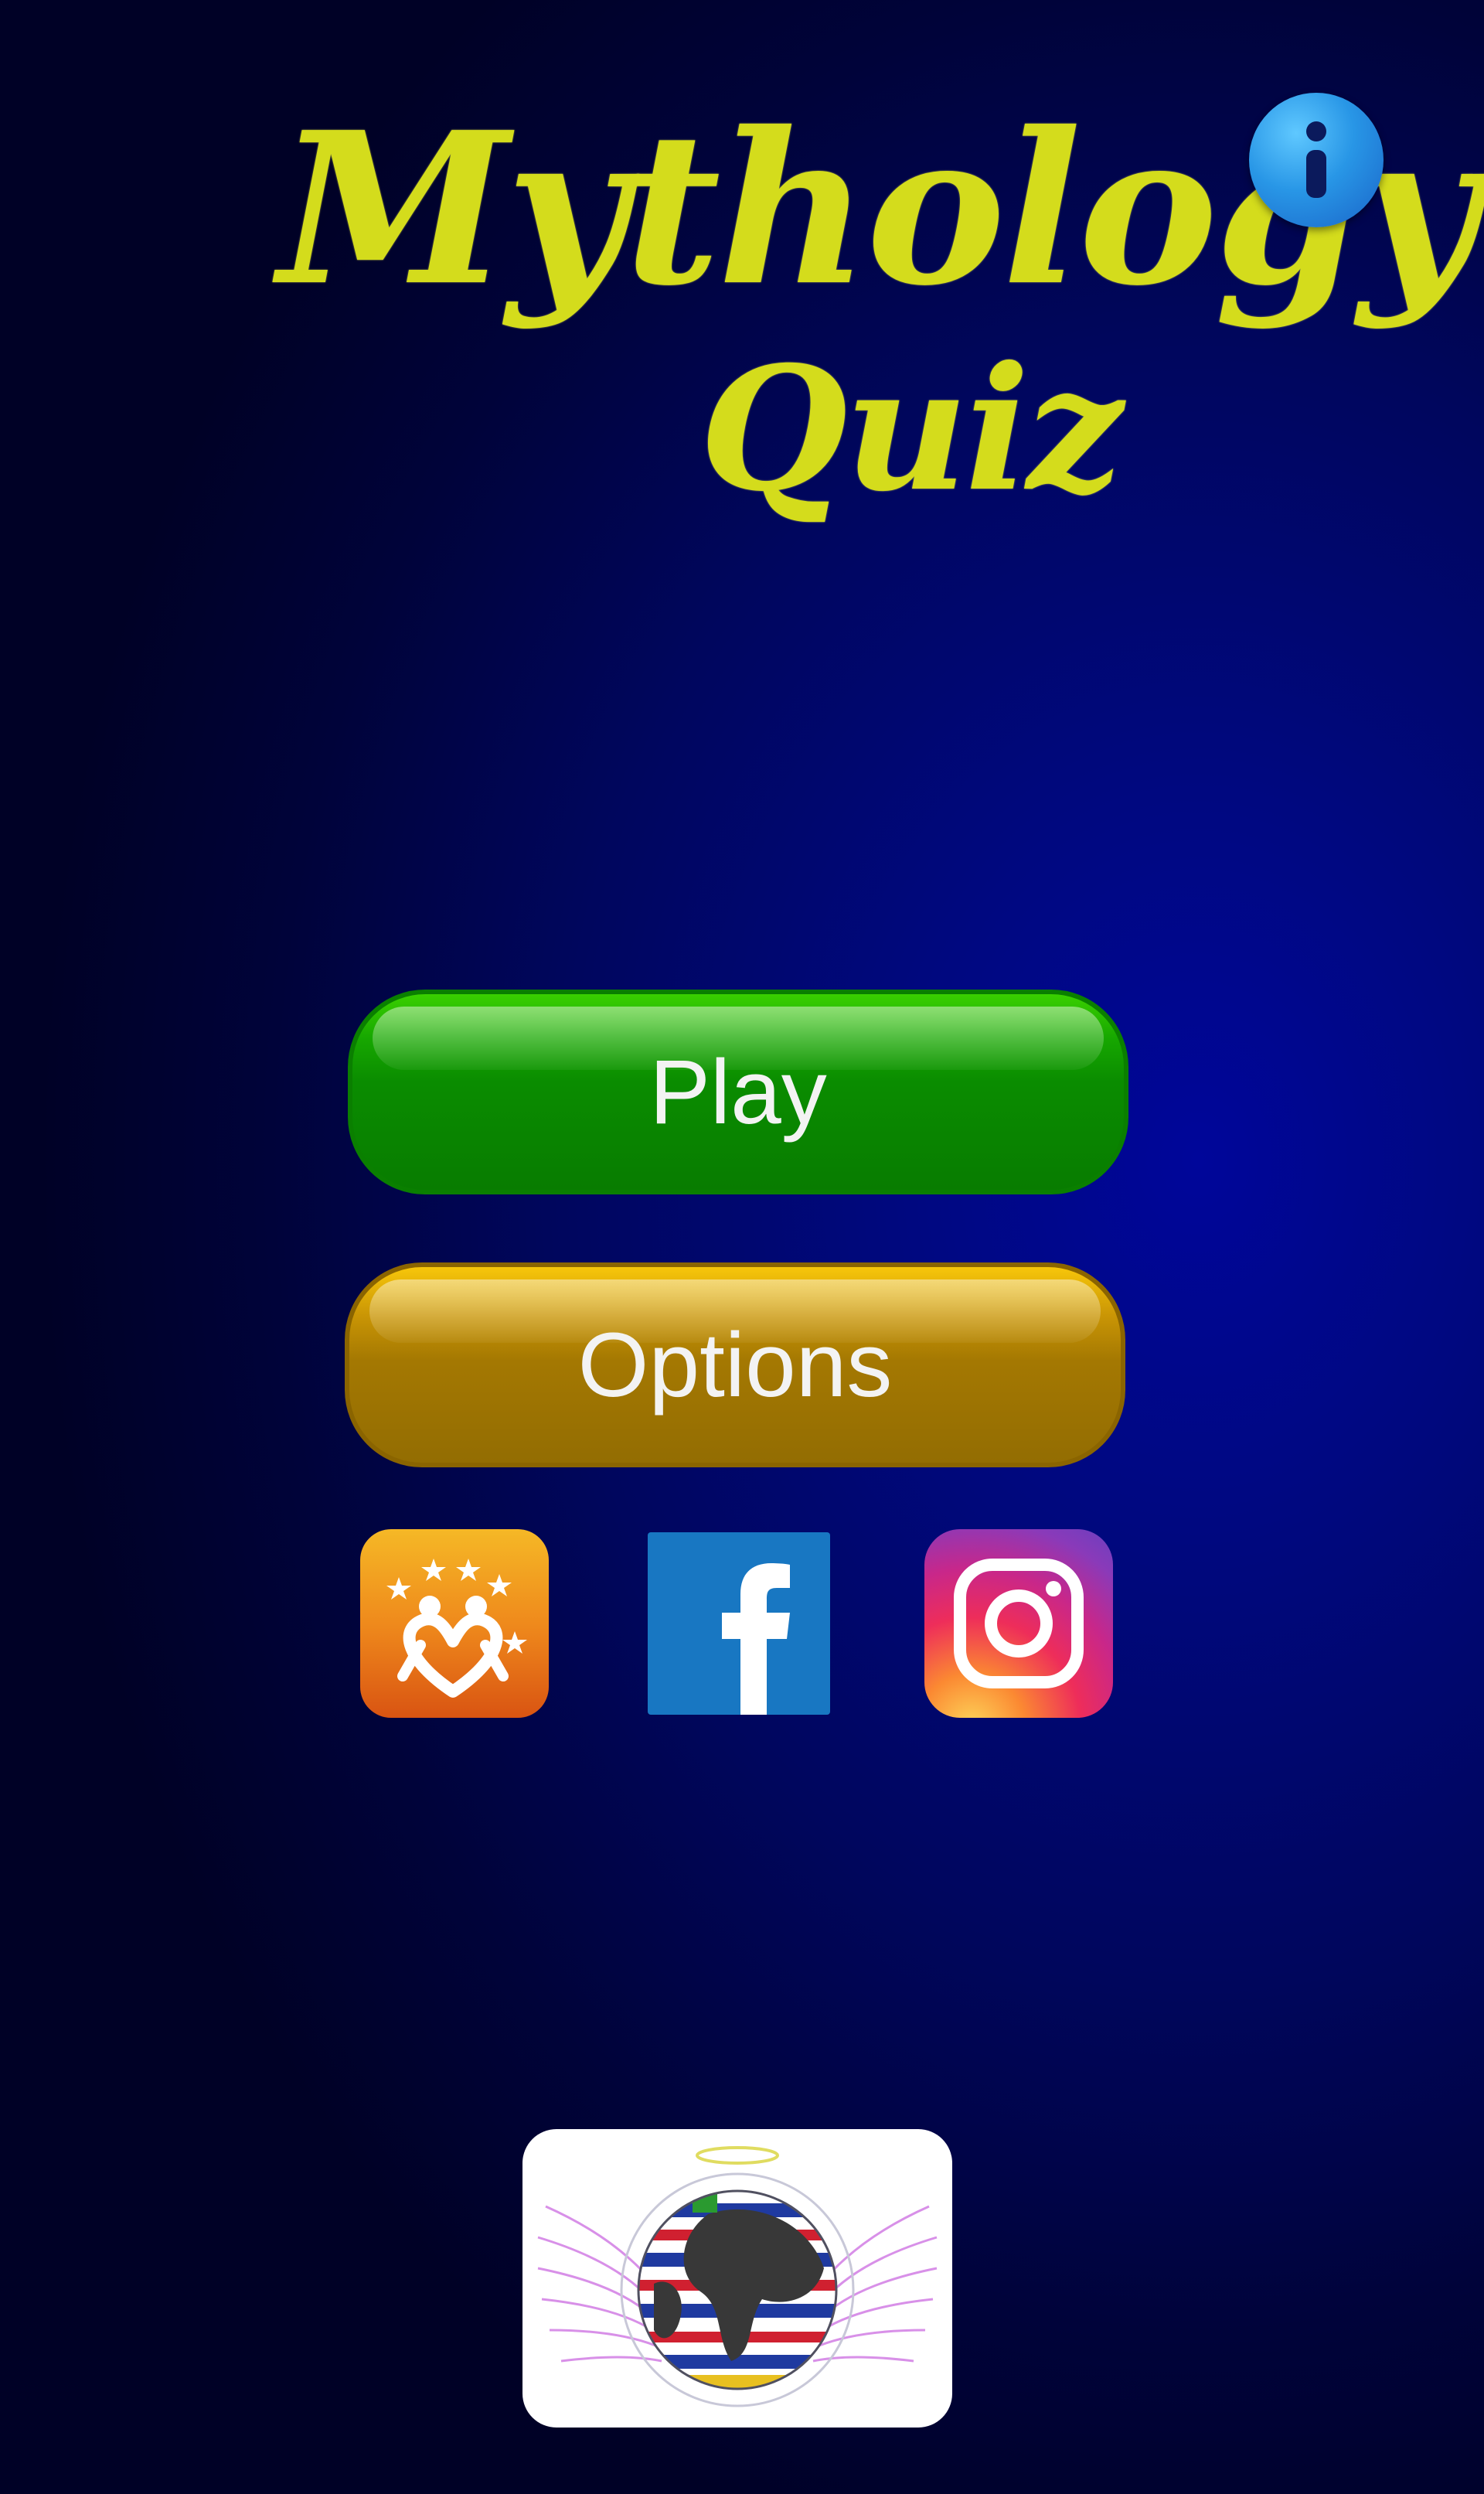  Describe the element at coordinates (456, 1628) in the screenshot. I see `app-logo-icon` at that location.